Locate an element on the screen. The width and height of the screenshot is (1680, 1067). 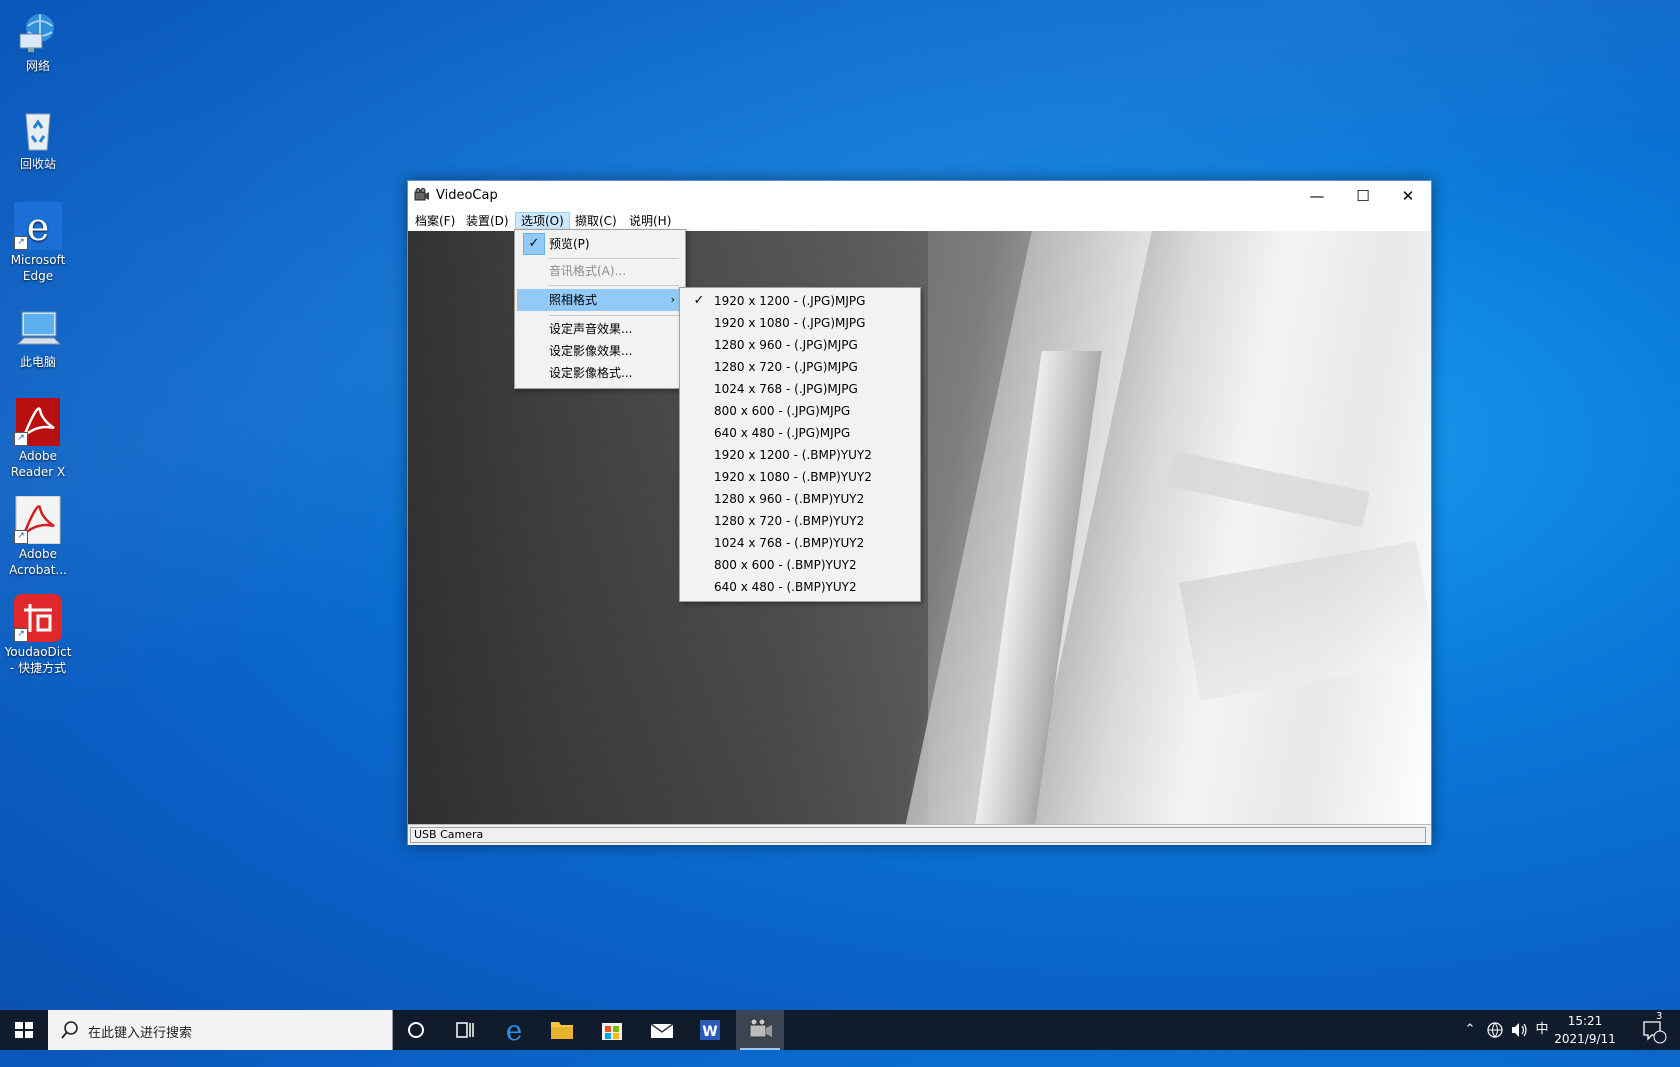
maximize-button: ☐ is located at coordinates (1363, 196).